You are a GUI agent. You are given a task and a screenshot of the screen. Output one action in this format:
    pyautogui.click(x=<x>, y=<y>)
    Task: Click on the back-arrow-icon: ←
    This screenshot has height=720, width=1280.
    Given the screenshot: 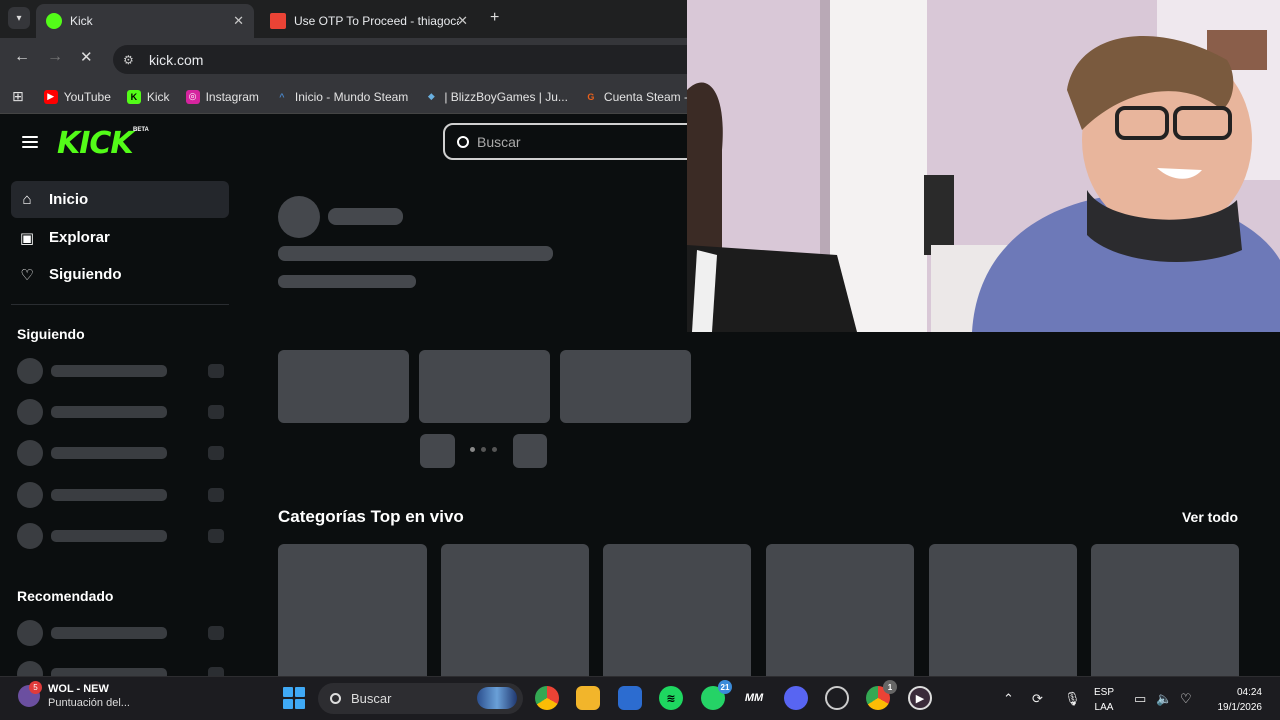 What is the action you would take?
    pyautogui.click(x=22, y=57)
    